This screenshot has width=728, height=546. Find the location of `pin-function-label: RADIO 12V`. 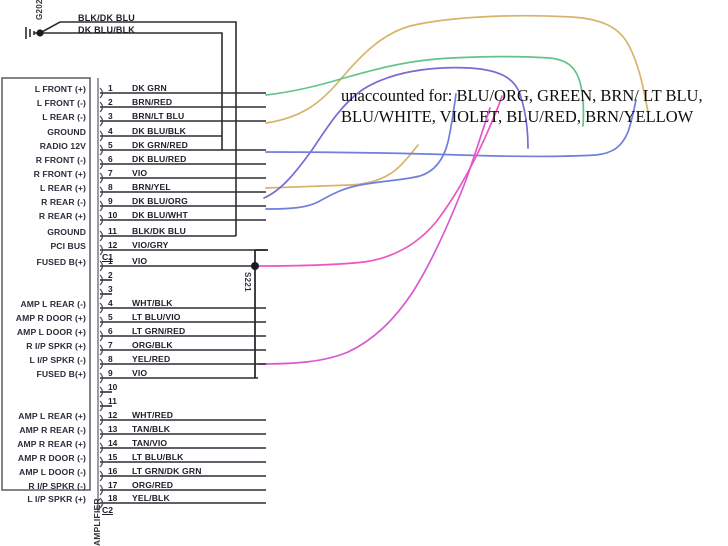

pin-function-label: RADIO 12V is located at coordinates (62, 146).